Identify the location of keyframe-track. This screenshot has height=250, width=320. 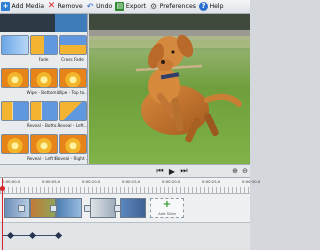
(125, 236).